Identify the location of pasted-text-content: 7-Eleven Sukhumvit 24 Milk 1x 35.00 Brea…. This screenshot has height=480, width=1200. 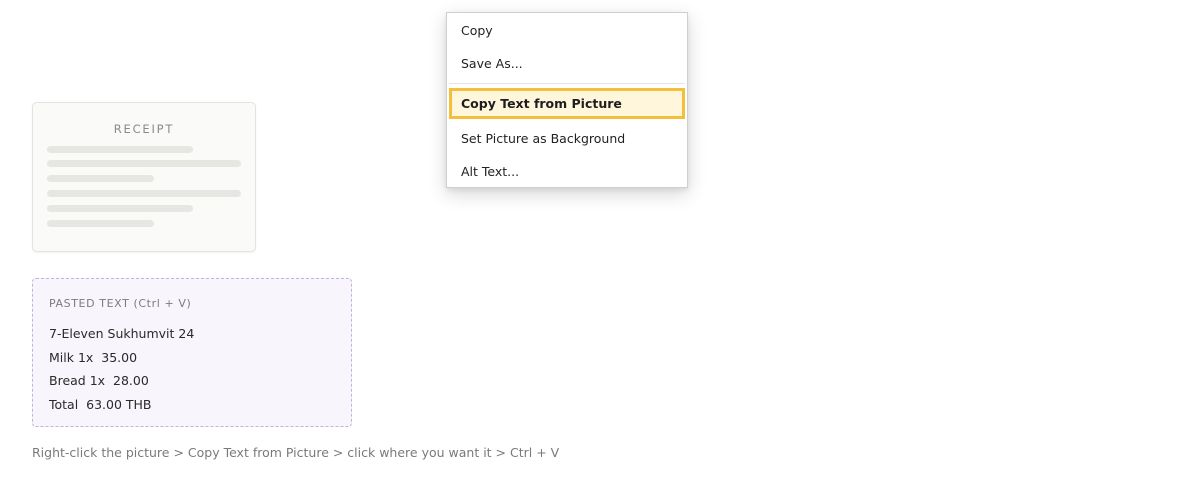
(121, 369).